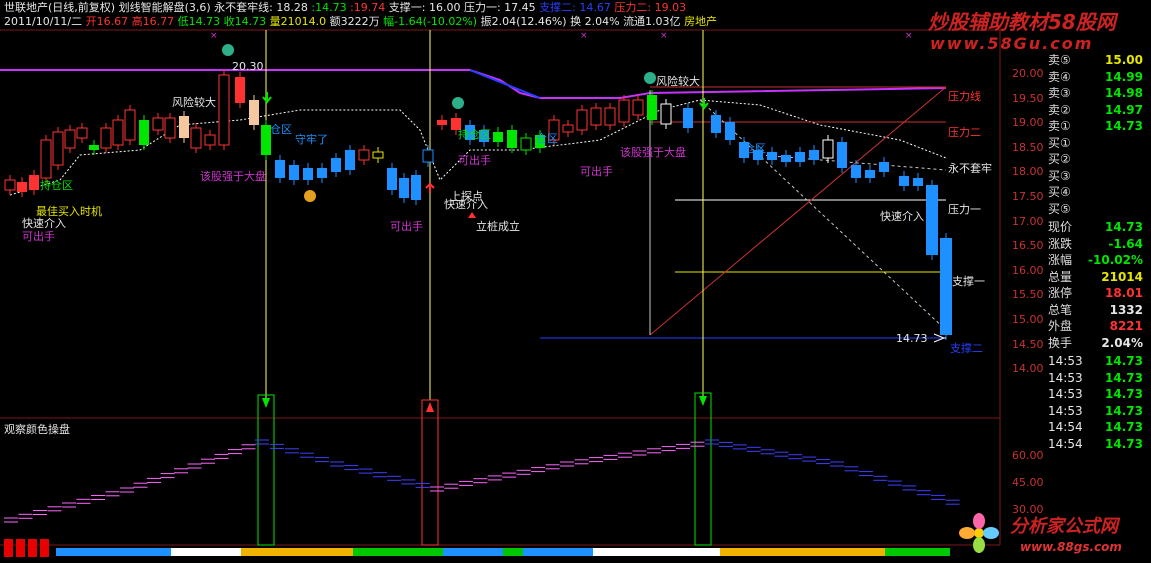 This screenshot has width=1151, height=563. I want to click on quote-stat-row: 总笔 1332, so click(1075, 310).